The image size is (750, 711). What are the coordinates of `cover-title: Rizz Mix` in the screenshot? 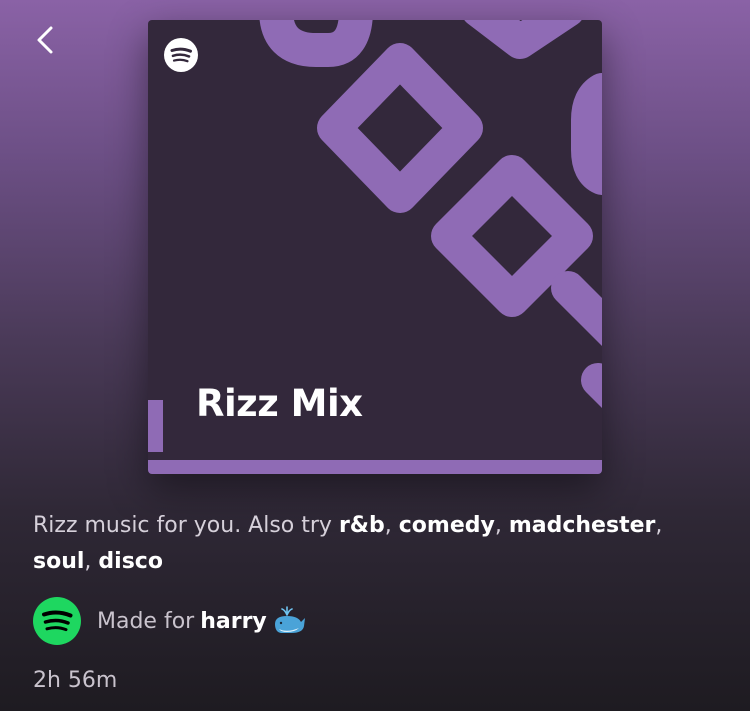 It's located at (279, 403).